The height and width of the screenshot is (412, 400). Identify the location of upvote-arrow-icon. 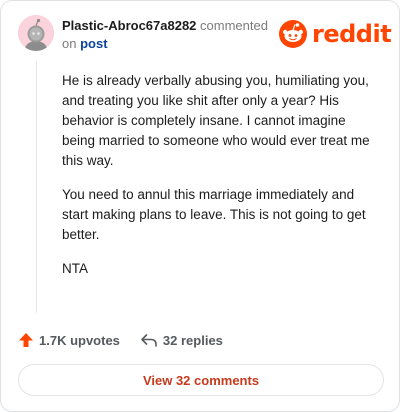
(26, 340).